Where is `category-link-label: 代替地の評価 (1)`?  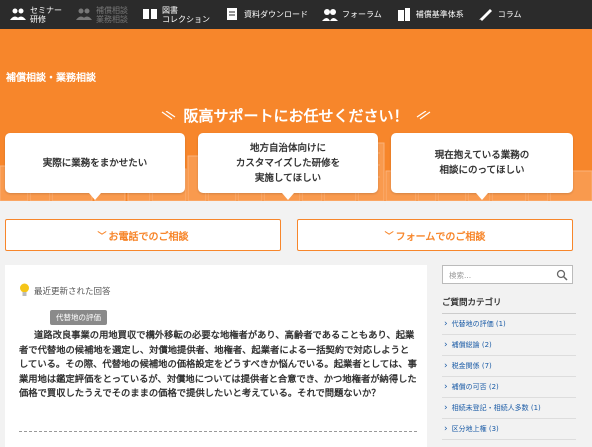 category-link-label: 代替地の評価 (1) is located at coordinates (478, 324).